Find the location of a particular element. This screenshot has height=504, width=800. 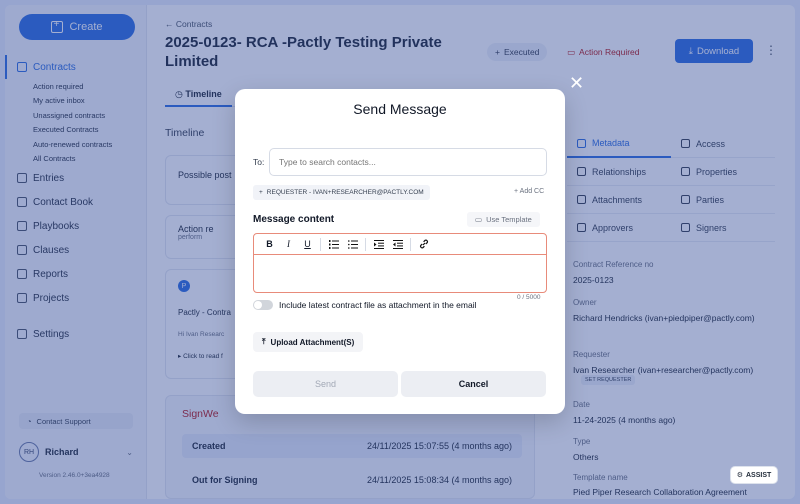

outdent-icon is located at coordinates (397, 244).